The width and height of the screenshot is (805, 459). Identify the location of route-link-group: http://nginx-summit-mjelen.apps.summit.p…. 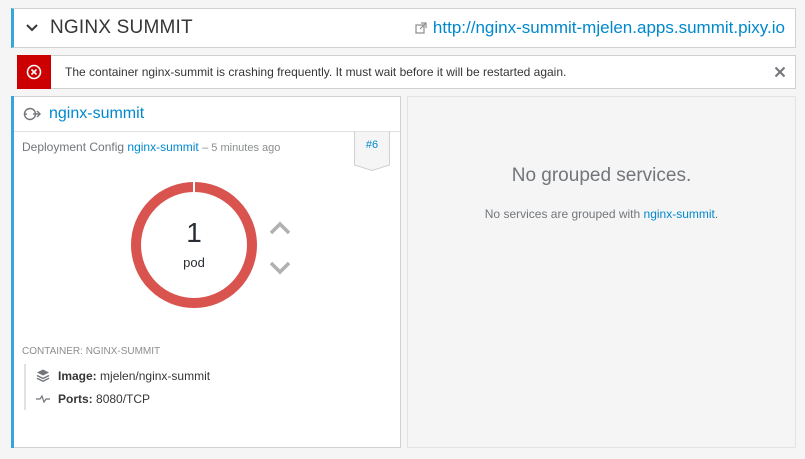
(600, 28).